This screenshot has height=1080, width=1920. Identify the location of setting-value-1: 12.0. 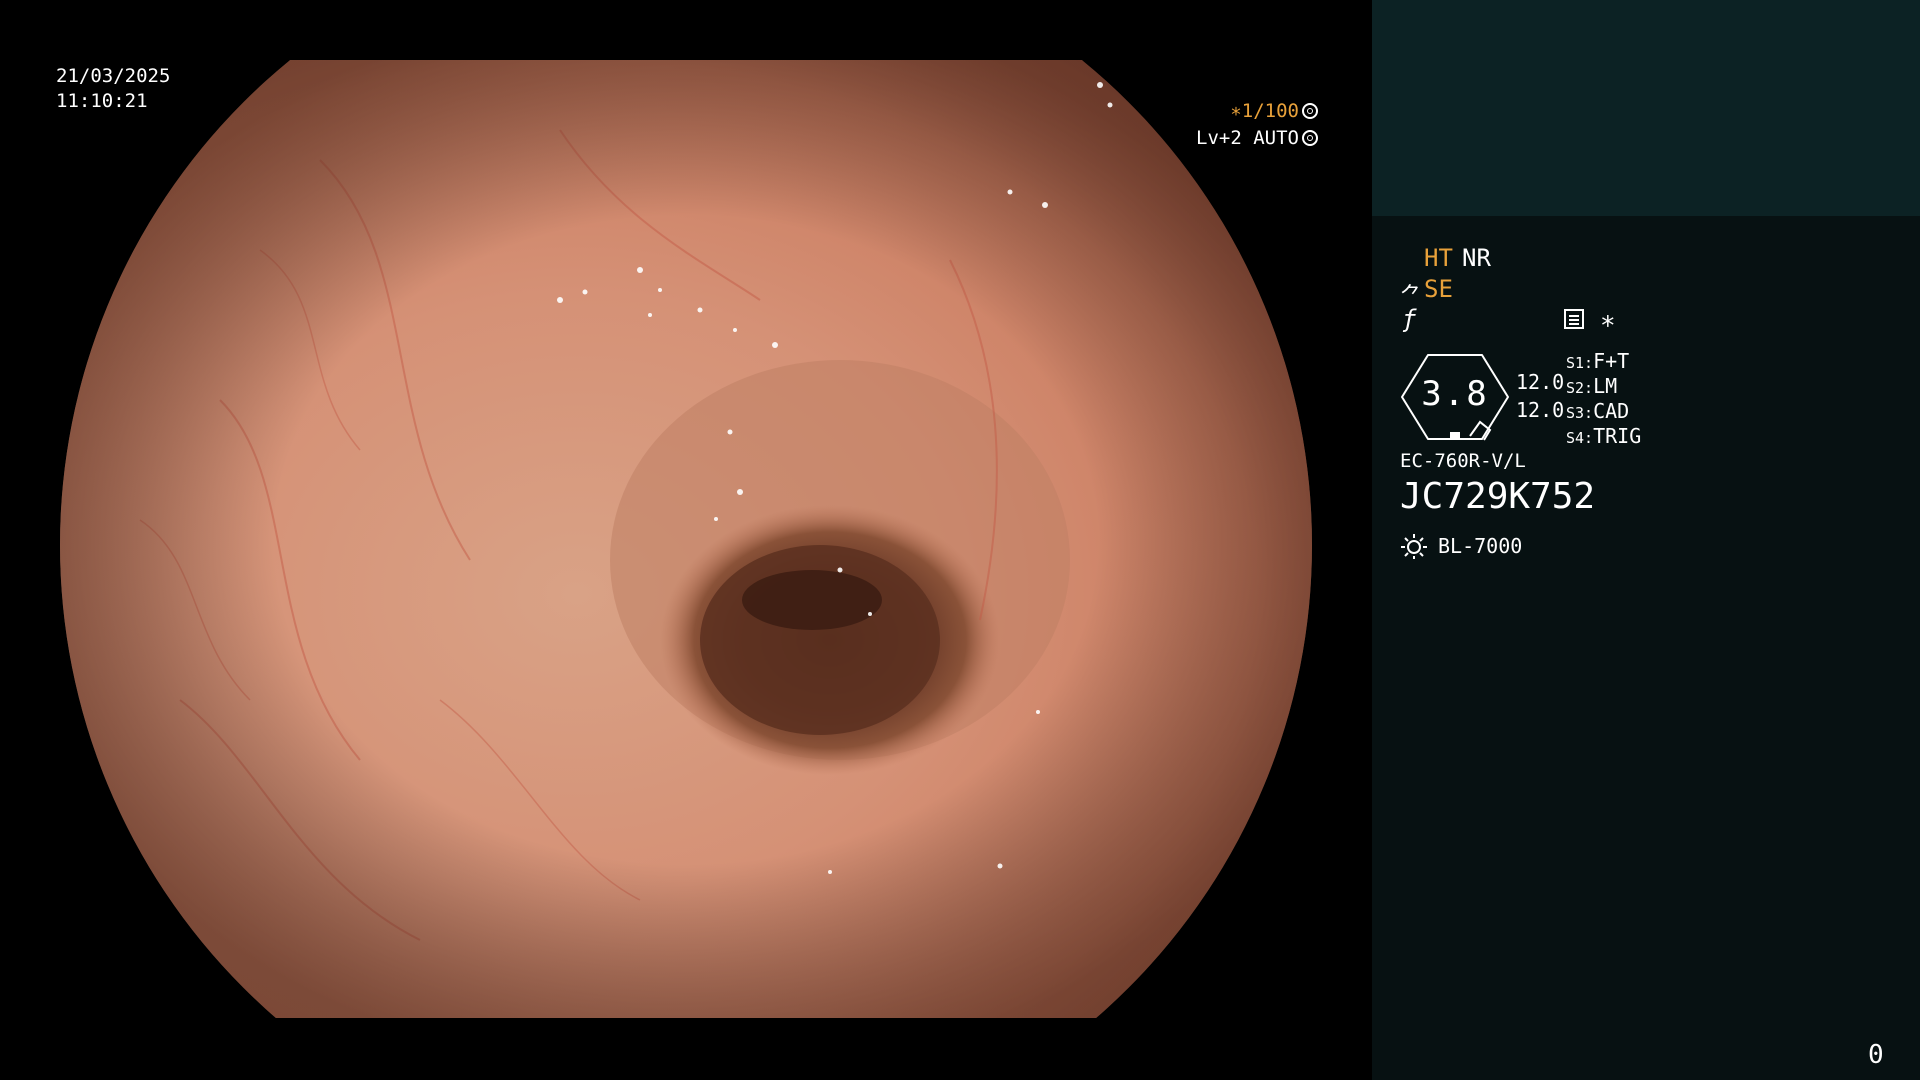
(1540, 382).